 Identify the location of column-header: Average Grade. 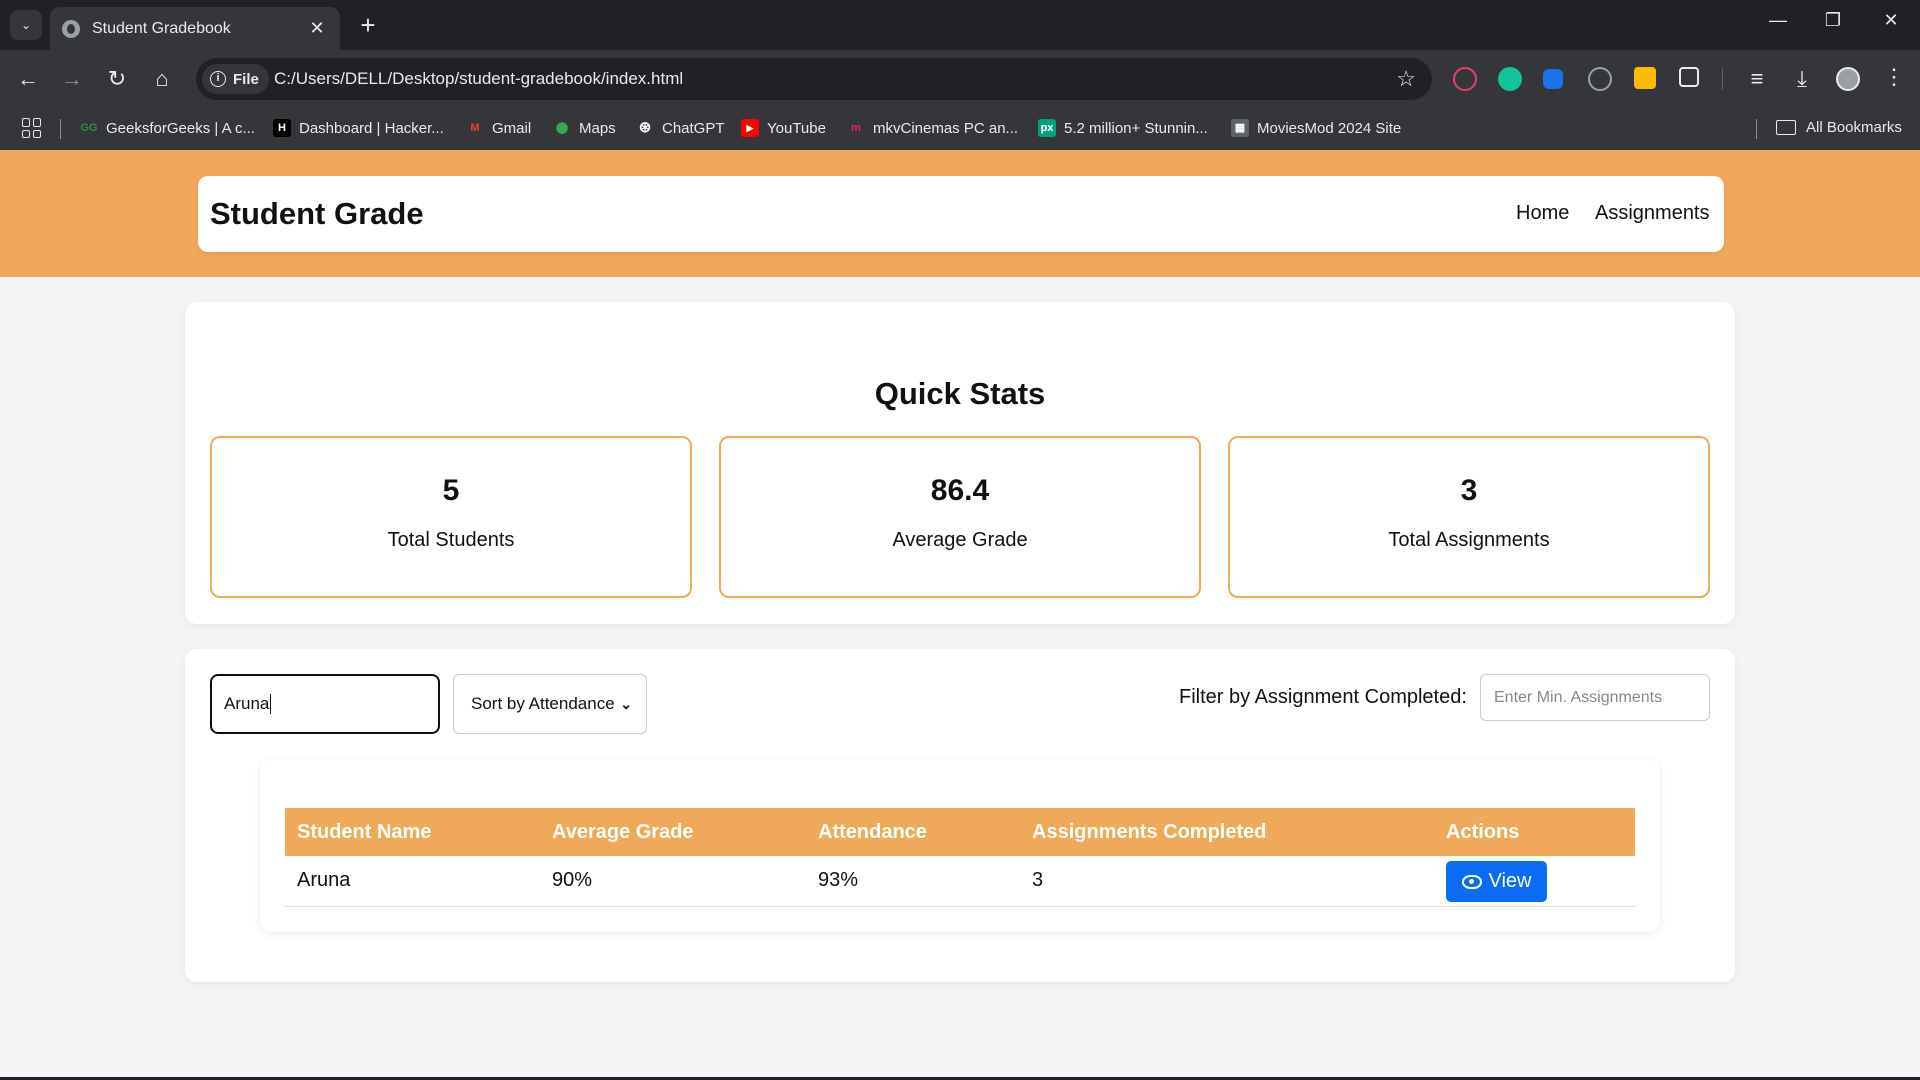
(623, 832).